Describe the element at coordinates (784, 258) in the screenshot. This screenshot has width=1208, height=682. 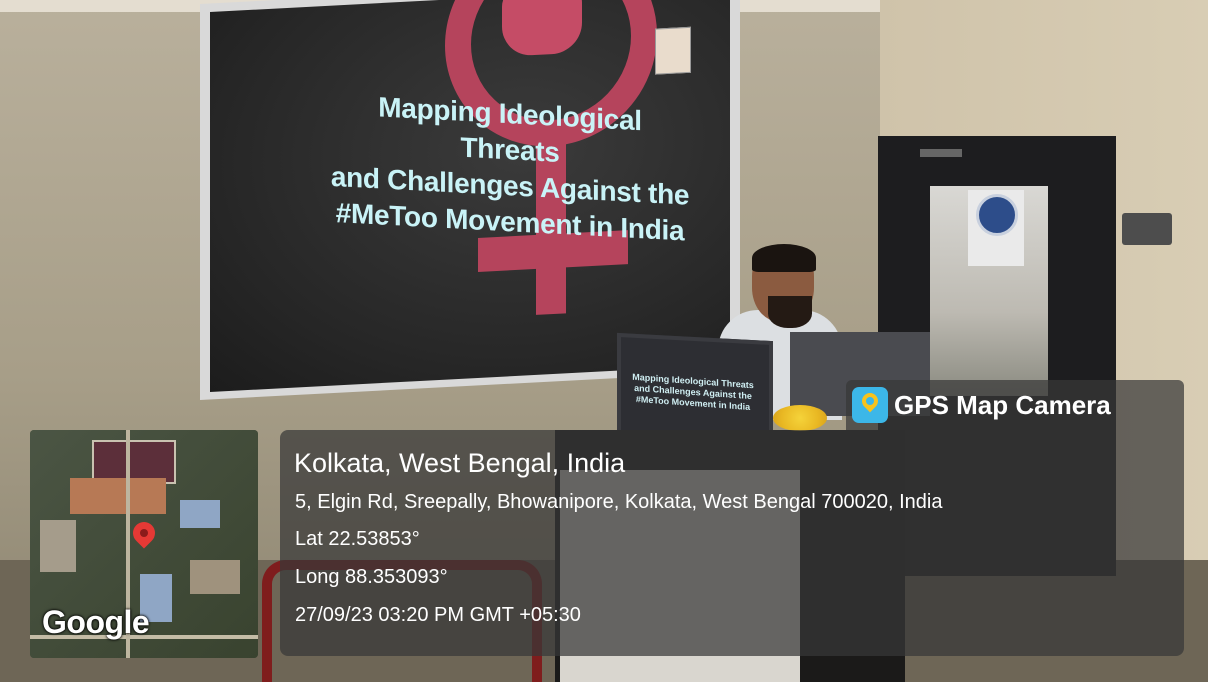
I see `person-hair` at that location.